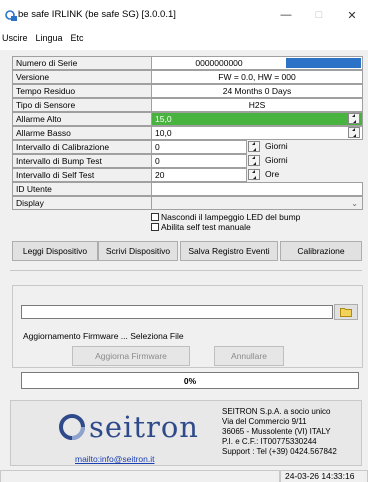 The height and width of the screenshot is (482, 368). What do you see at coordinates (81, 203) in the screenshot?
I see `display-label: Display` at bounding box center [81, 203].